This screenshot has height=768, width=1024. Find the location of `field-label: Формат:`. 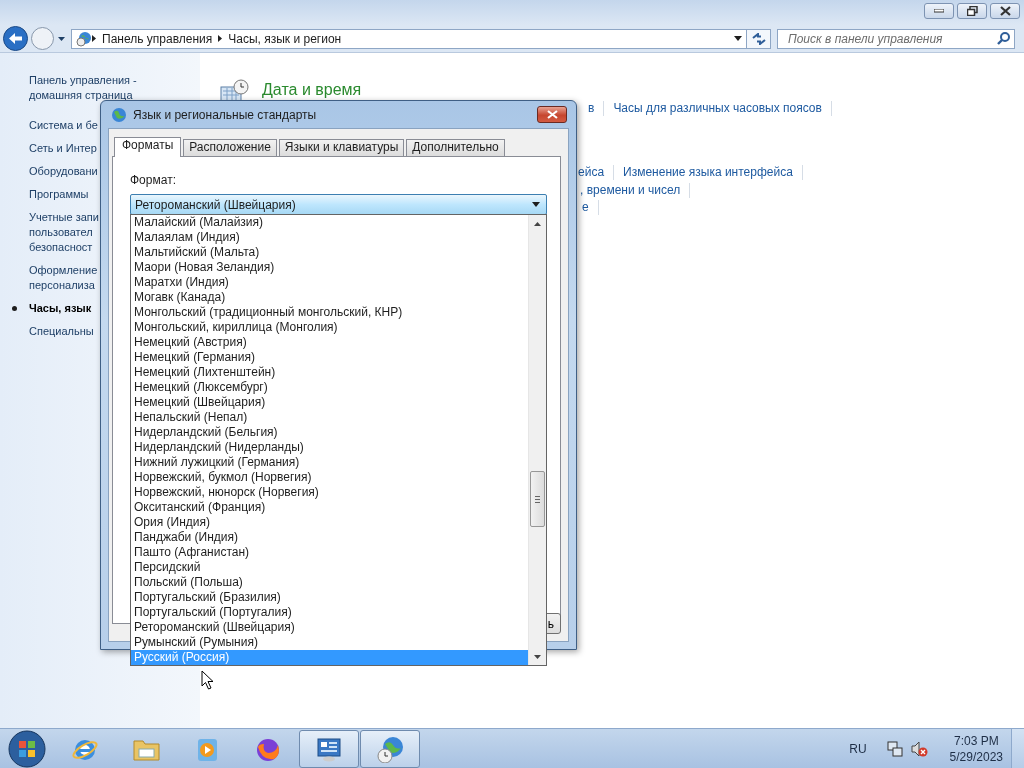

field-label: Формат: is located at coordinates (153, 180).